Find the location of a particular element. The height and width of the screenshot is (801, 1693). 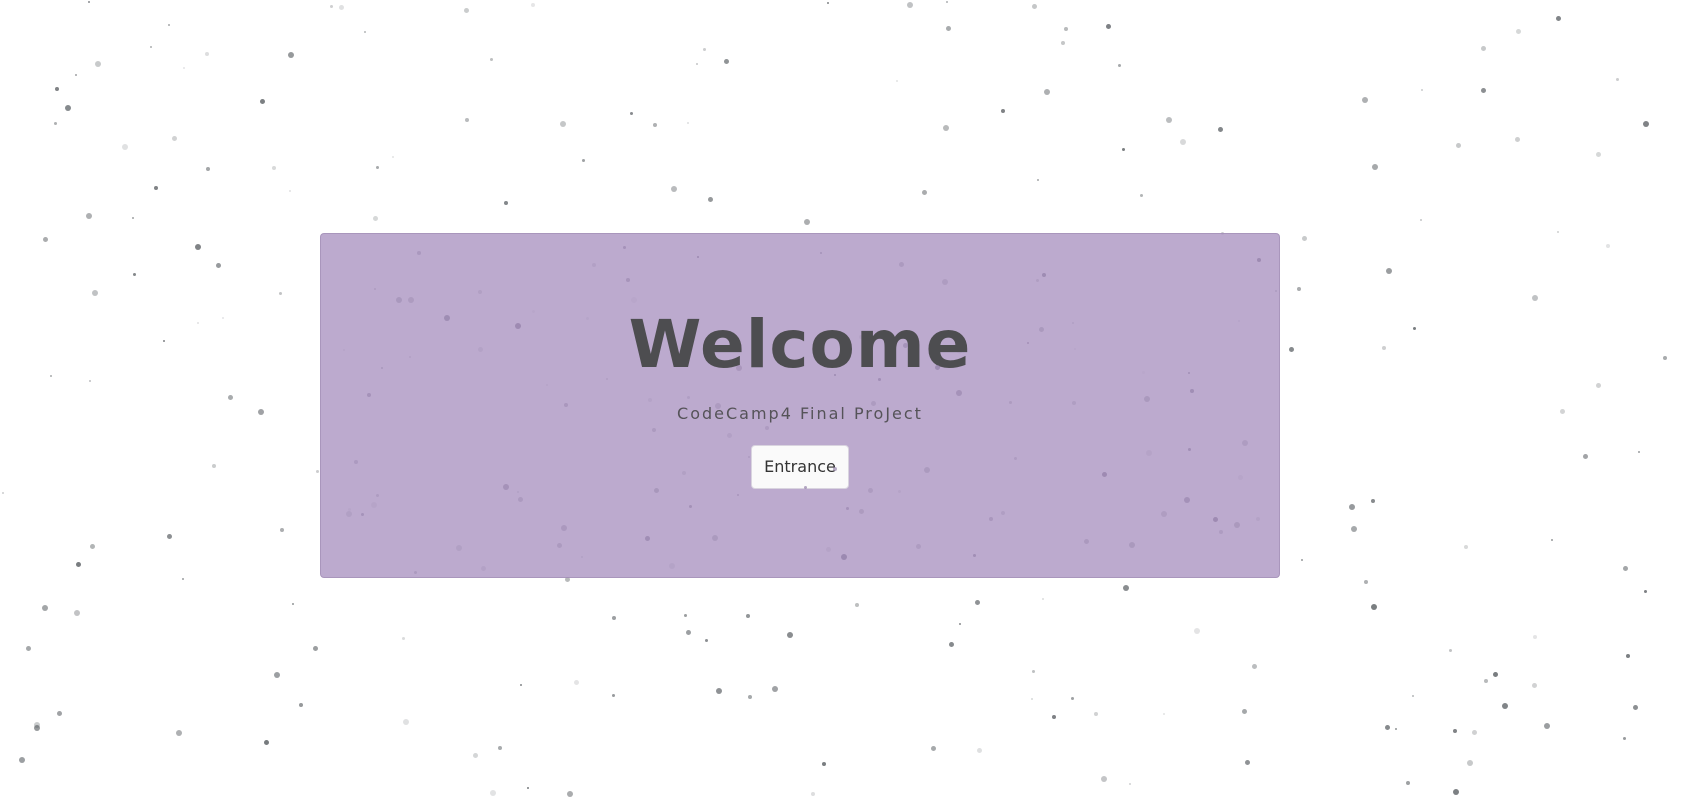

entrance-button: Entrance is located at coordinates (800, 467).